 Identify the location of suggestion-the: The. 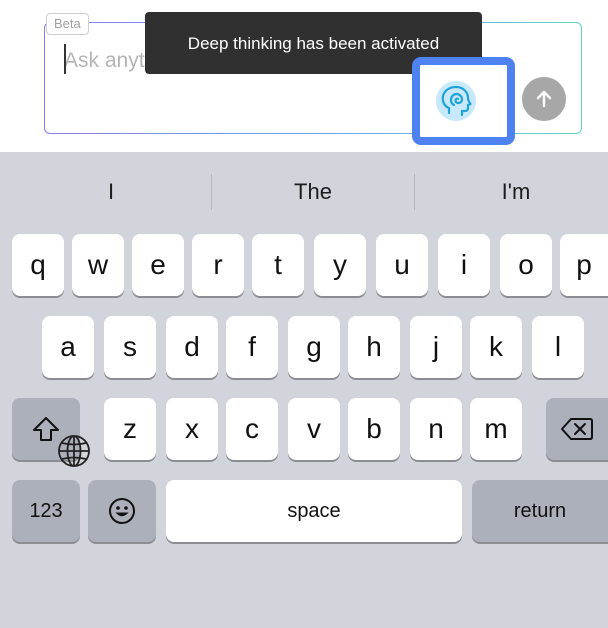
(313, 191).